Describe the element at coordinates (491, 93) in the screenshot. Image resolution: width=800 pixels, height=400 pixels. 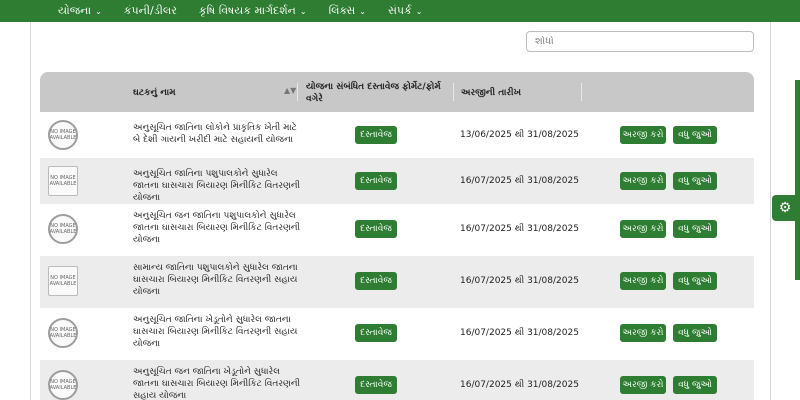
I see `column-header-date: અરજીની તારીખ` at that location.